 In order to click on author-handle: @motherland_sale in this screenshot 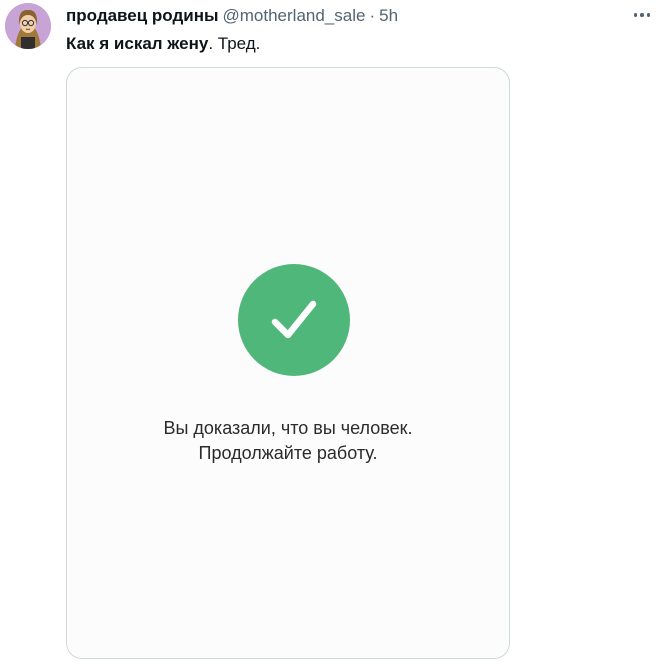, I will do `click(294, 15)`.